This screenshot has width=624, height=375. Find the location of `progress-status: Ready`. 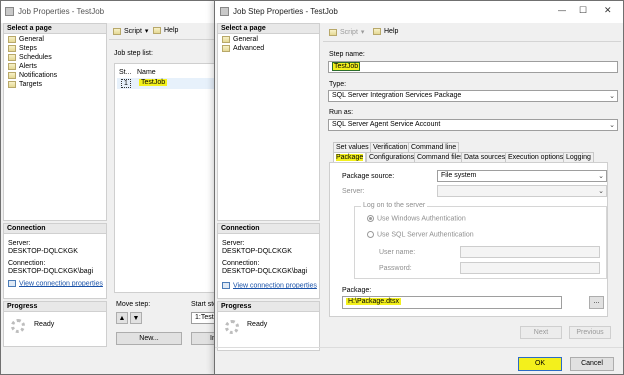

progress-status: Ready is located at coordinates (44, 324).